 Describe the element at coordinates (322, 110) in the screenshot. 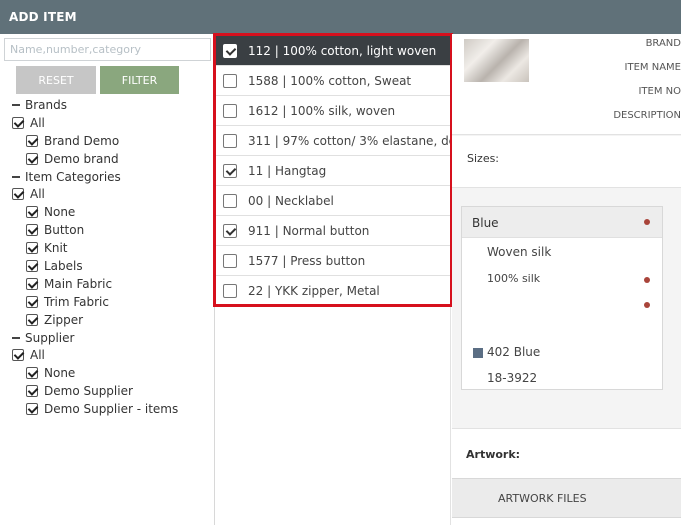

I see `item-label: 1612 | 100% silk, woven` at that location.